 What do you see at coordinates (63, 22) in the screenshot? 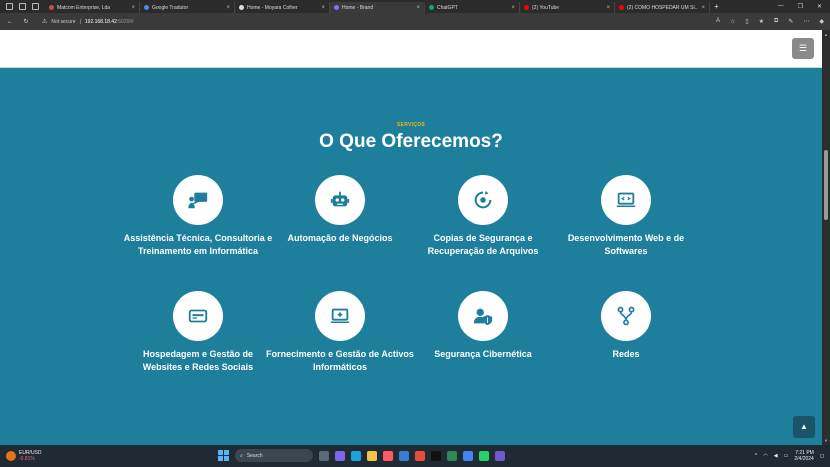
I see `security-label: Not secure` at bounding box center [63, 22].